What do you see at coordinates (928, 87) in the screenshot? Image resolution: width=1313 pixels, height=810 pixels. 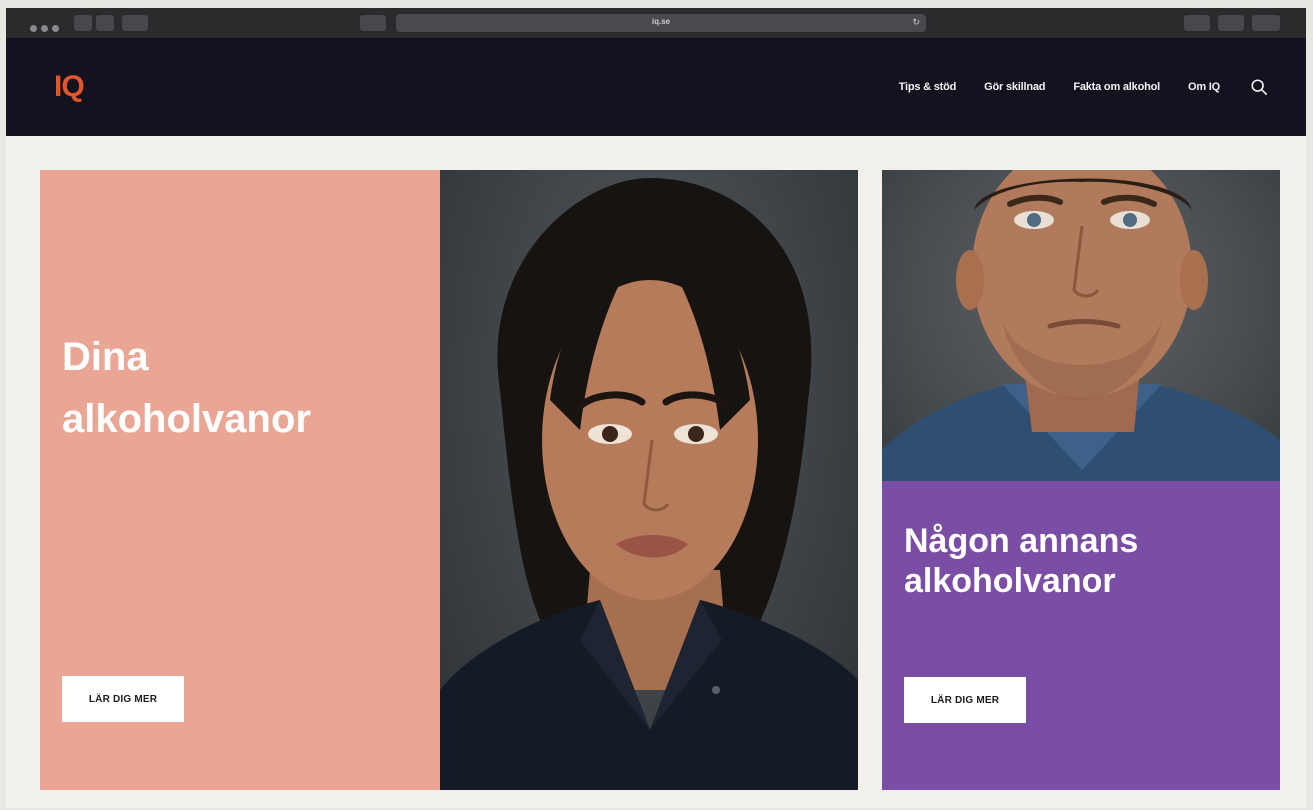 I see `nav-item-tips-stod: Tips & stöd` at bounding box center [928, 87].